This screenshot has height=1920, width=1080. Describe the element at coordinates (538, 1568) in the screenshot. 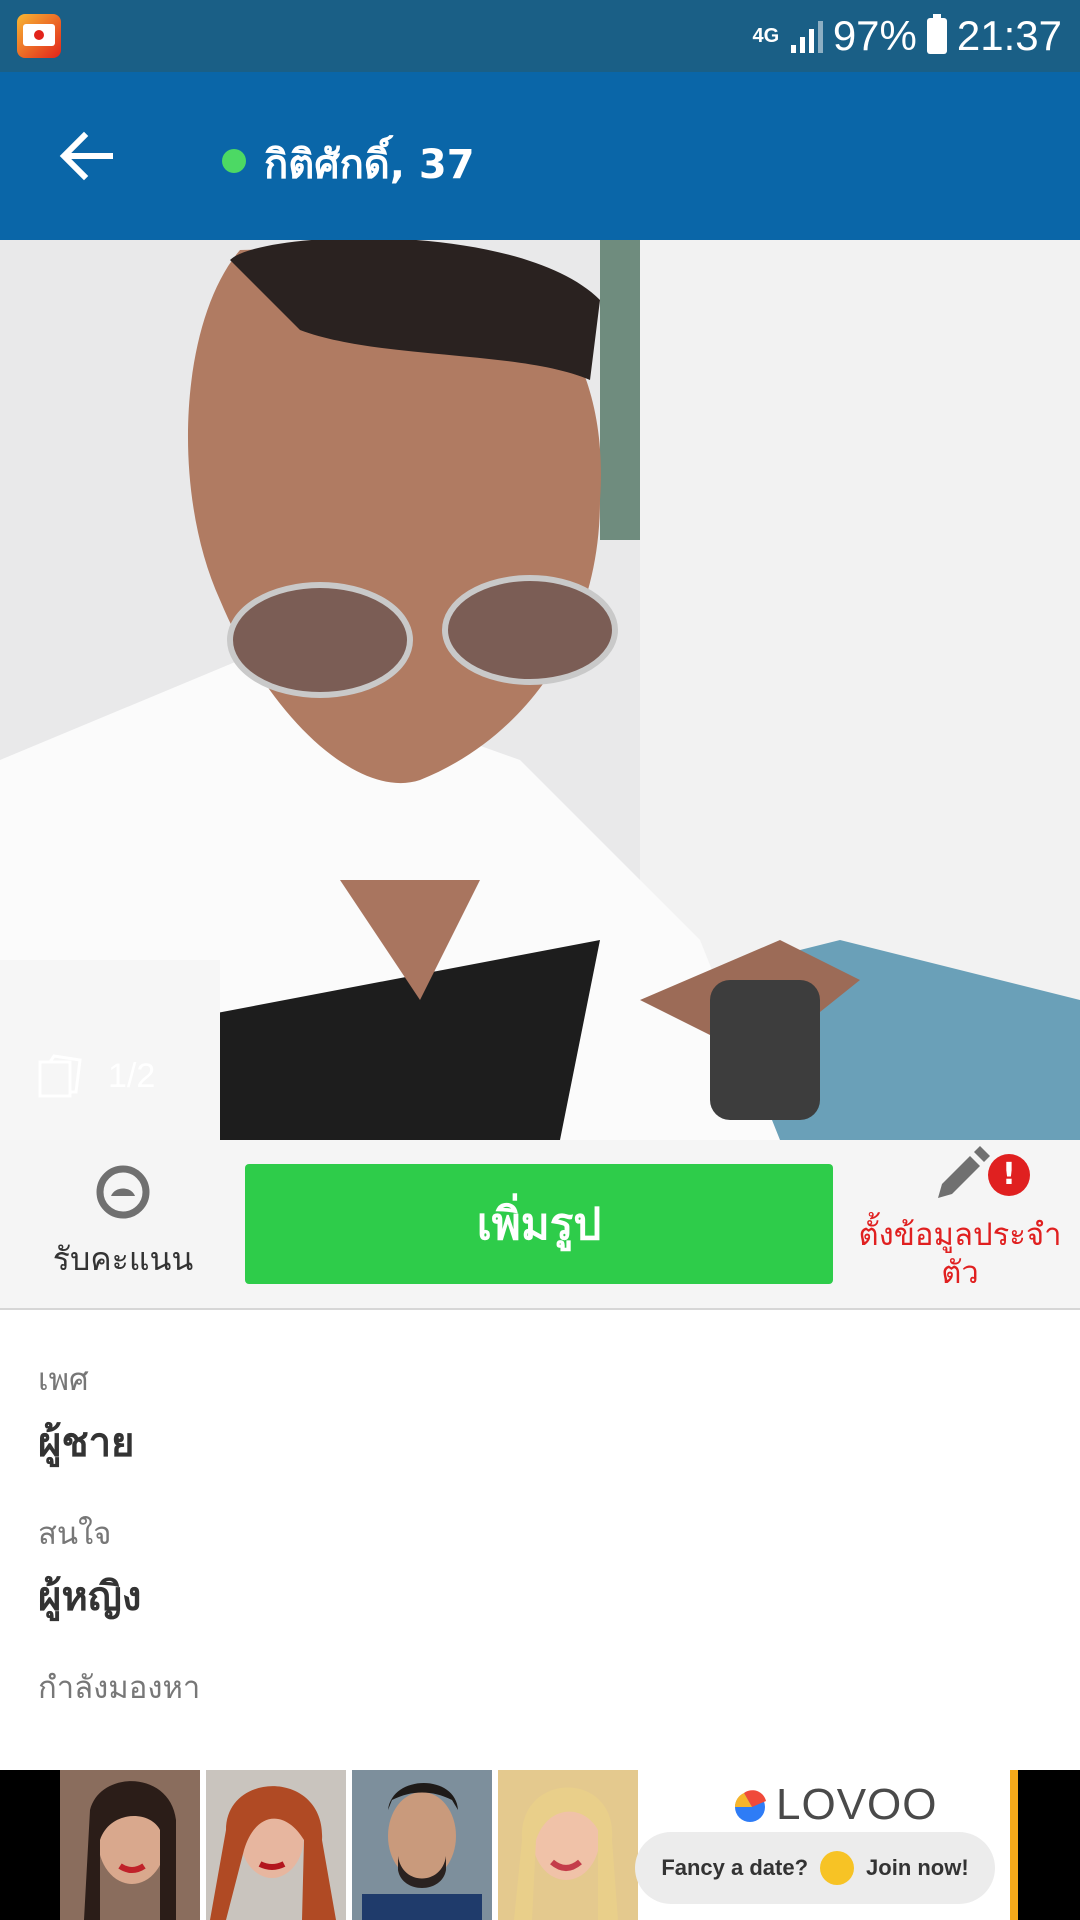

I see `interest-section: สนใจ ผู้หญิง` at that location.